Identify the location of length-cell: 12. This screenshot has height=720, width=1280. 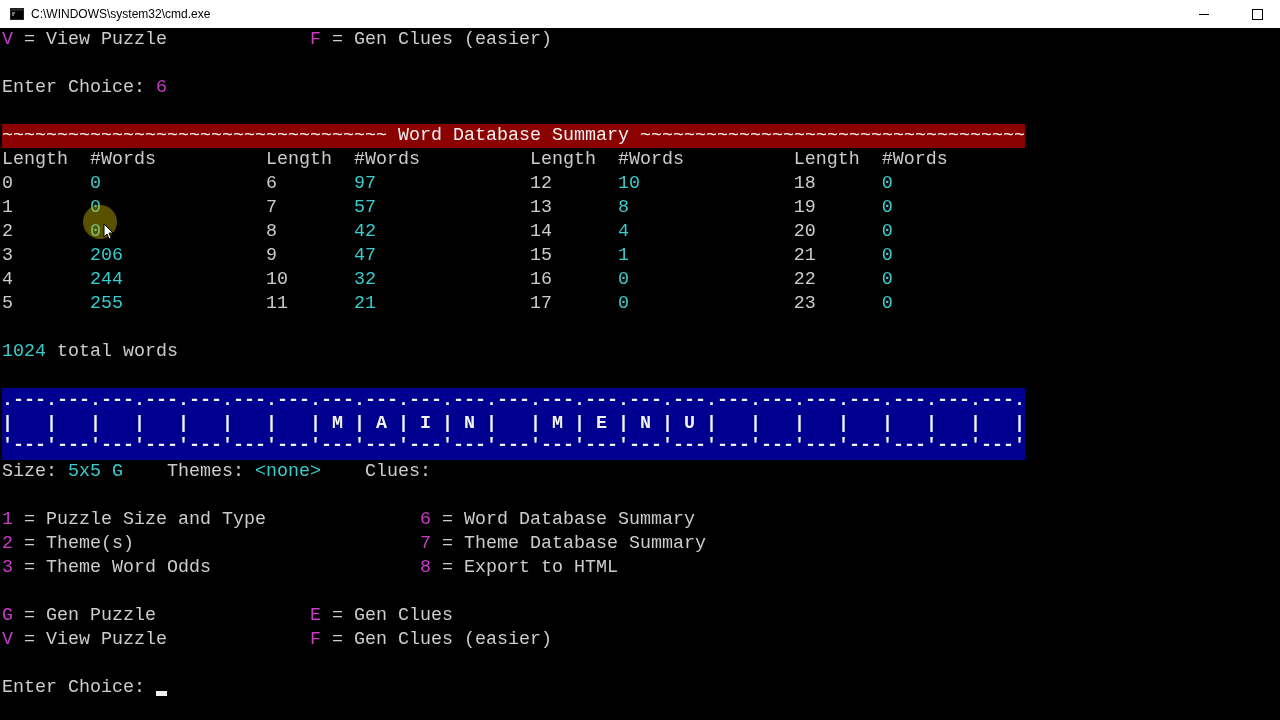
(540, 183).